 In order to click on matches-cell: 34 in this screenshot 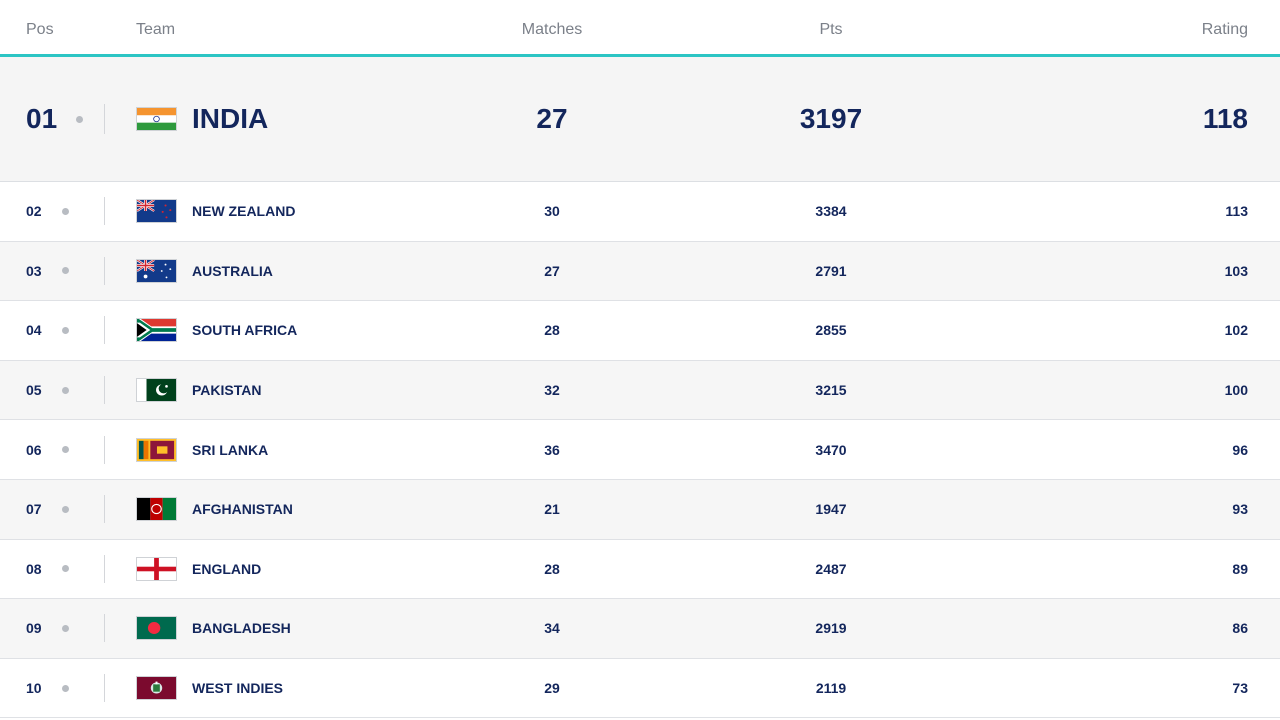, I will do `click(552, 628)`.